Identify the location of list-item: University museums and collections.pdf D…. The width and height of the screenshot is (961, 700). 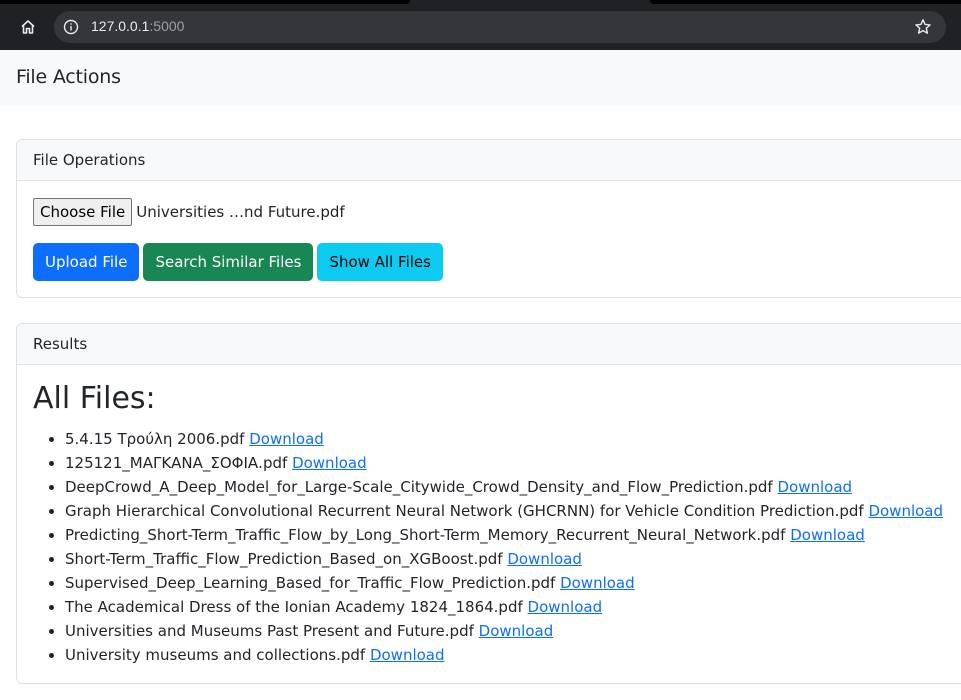
(505, 655).